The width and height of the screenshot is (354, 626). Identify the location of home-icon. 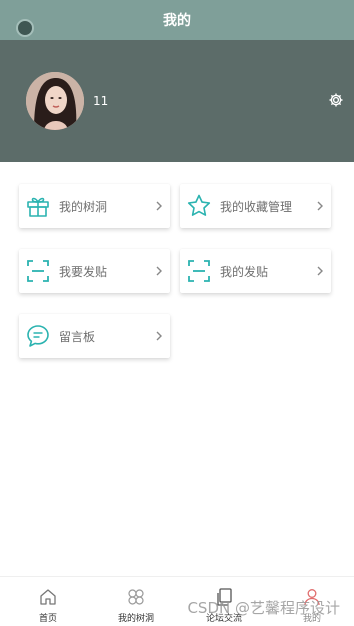
(48, 597).